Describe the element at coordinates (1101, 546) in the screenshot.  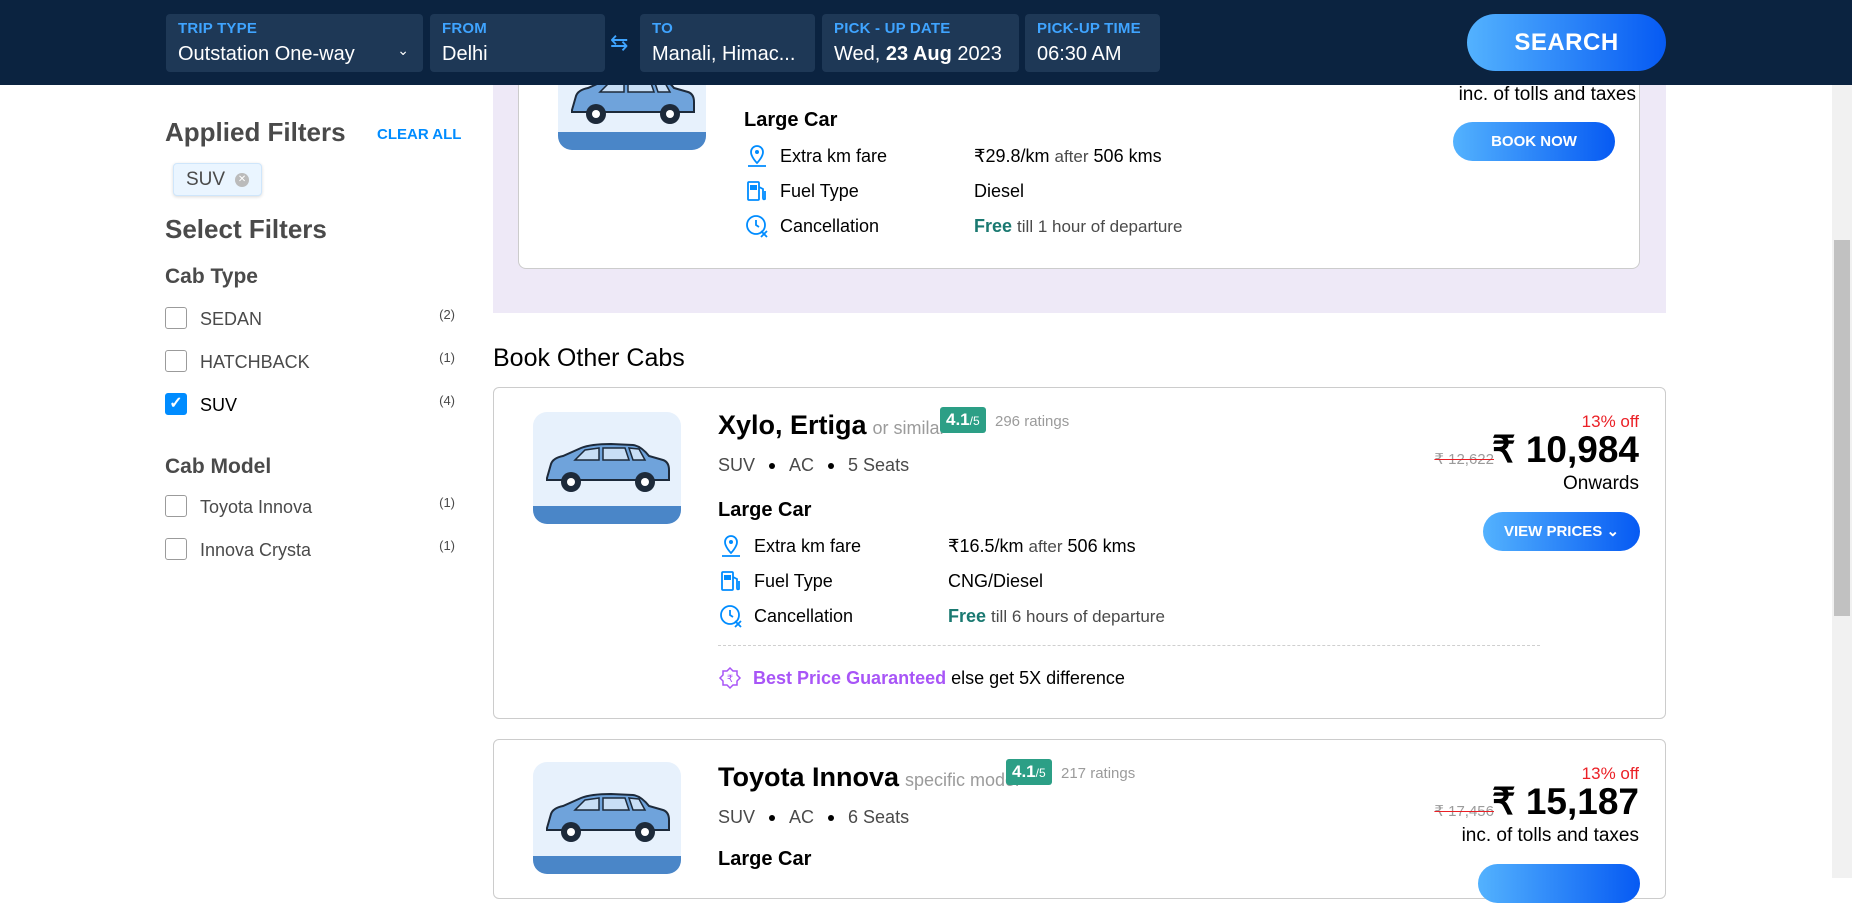
I see `kms: 506 kms` at that location.